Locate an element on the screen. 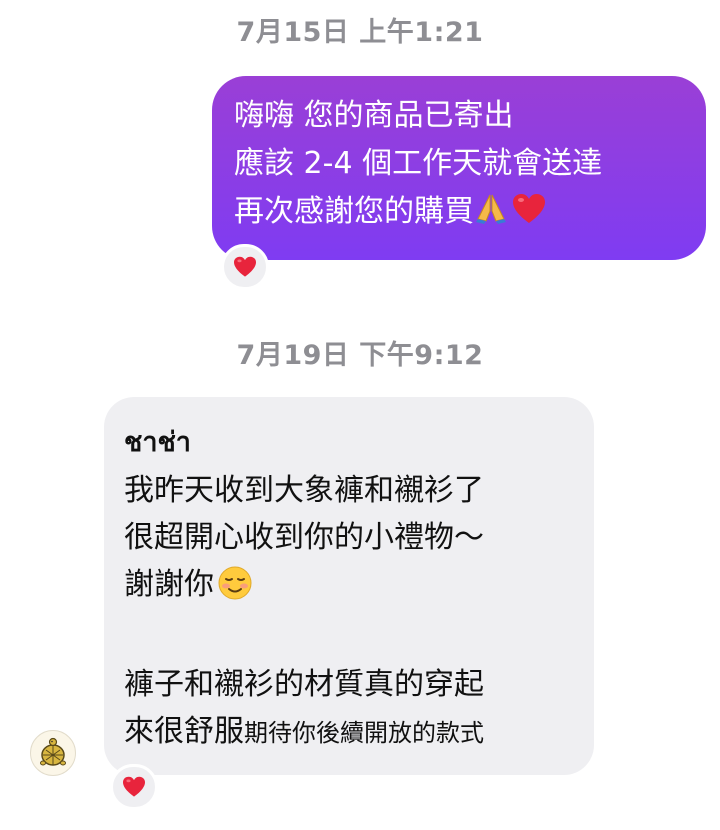 The height and width of the screenshot is (830, 720). outgoing-line-1: 嗨嗨 您的商品已寄出 is located at coordinates (374, 115).